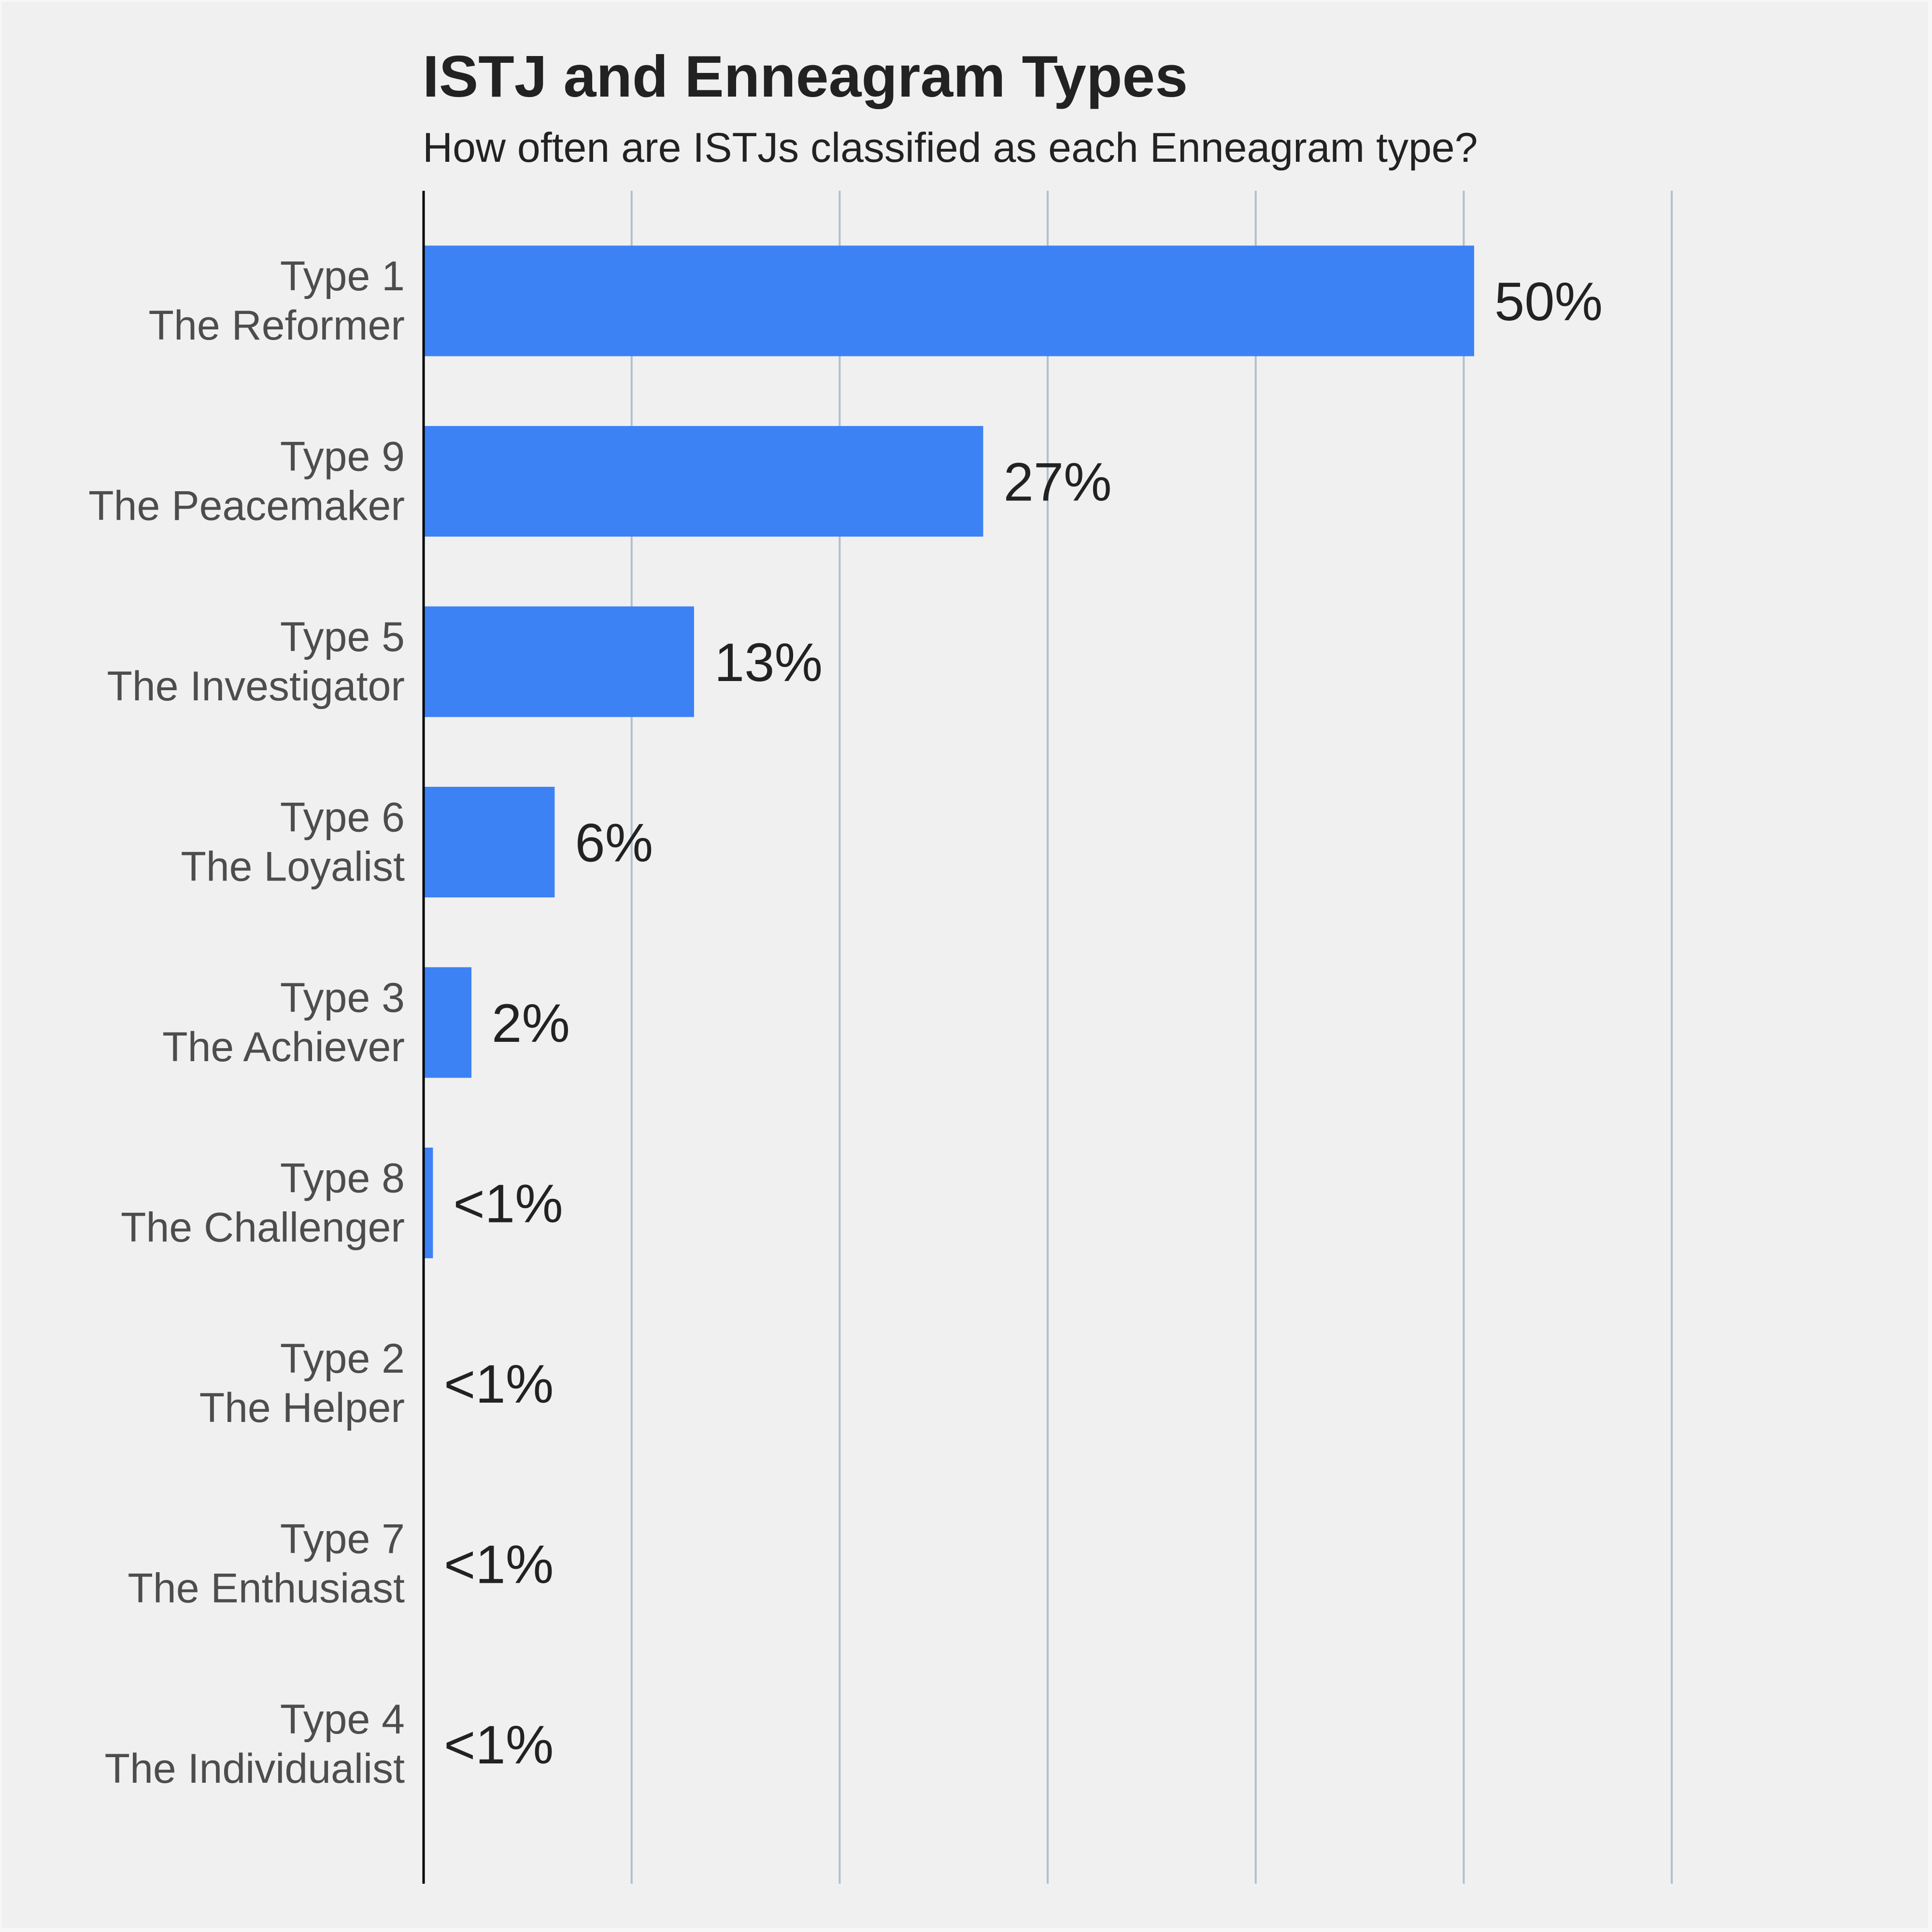  What do you see at coordinates (342, 998) in the screenshot?
I see `y-label-type: Type 3` at bounding box center [342, 998].